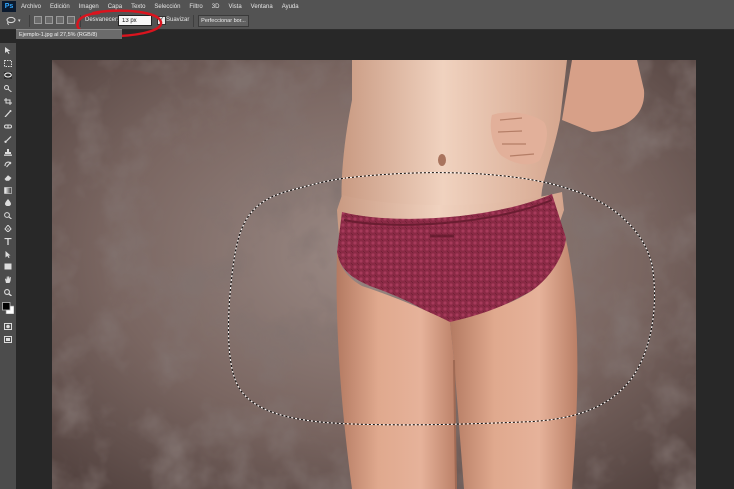  Describe the element at coordinates (8, 50) in the screenshot. I see `move-tool-icon` at that location.